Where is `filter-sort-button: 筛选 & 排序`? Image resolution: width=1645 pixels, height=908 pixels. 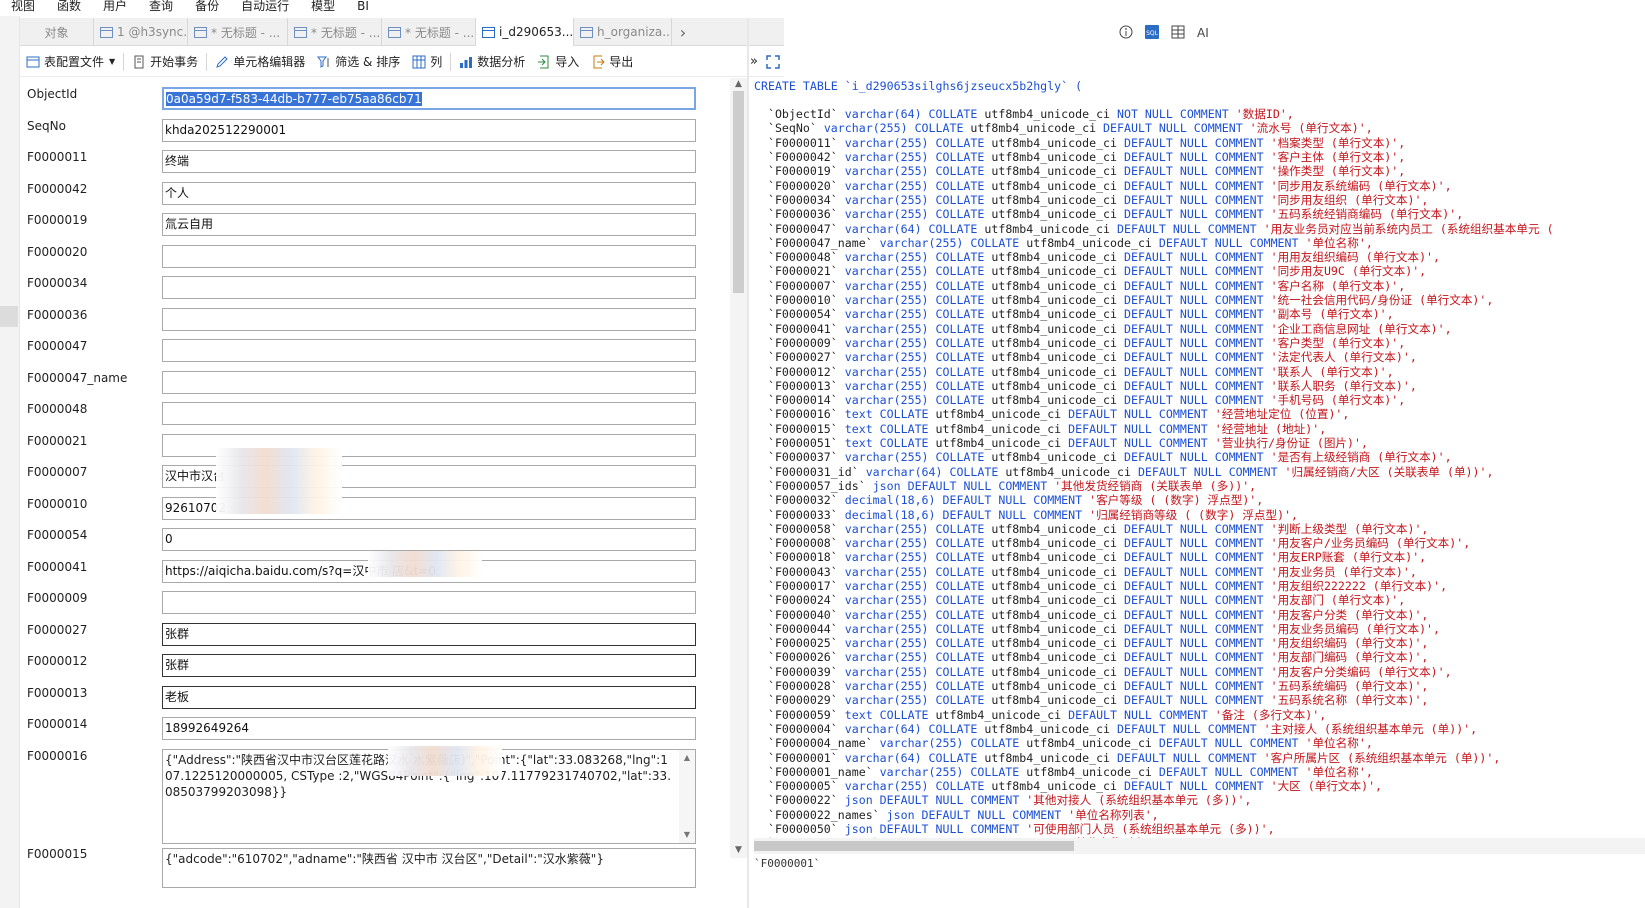 filter-sort-button: 筛选 & 排序 is located at coordinates (358, 62).